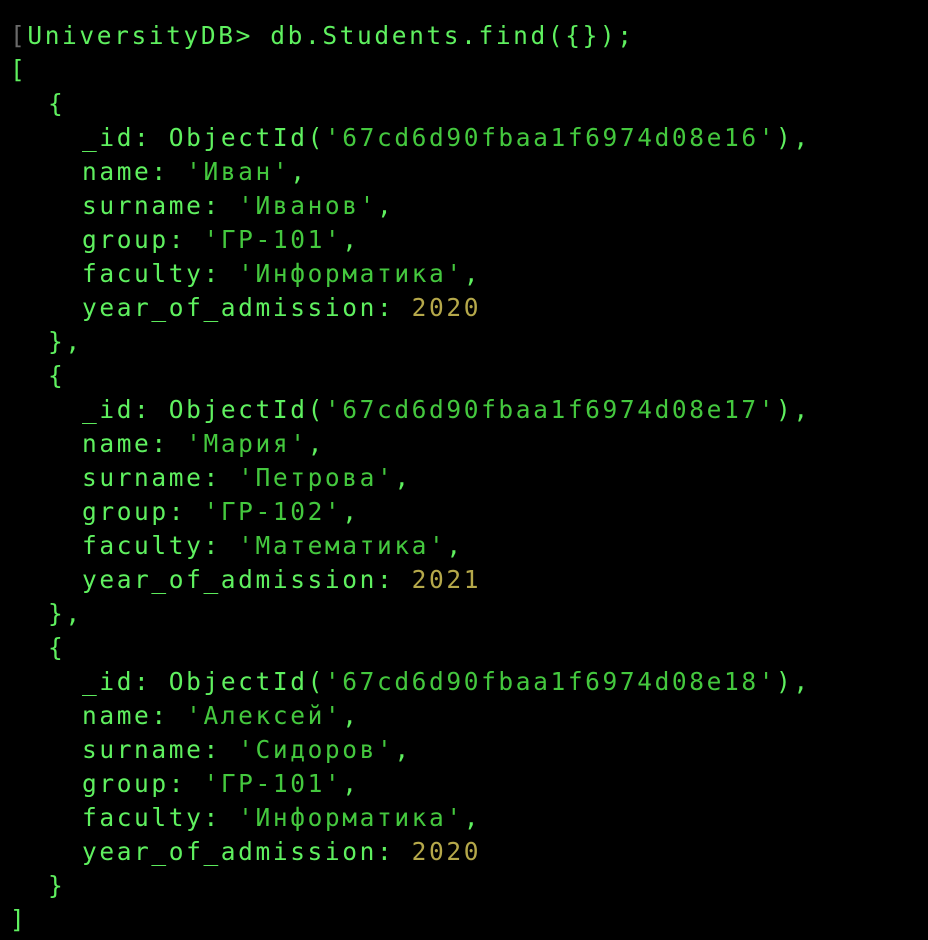  I want to click on prompt-line: [UniversityDB> db.Students.find({});, so click(469, 36).